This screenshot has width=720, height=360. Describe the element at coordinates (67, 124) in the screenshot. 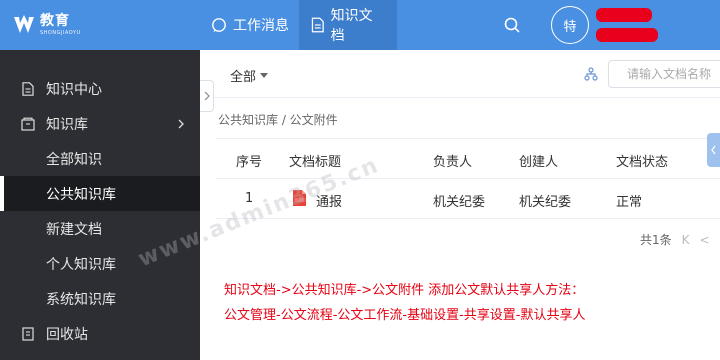

I see `sidebar-item-label: 知识库` at that location.